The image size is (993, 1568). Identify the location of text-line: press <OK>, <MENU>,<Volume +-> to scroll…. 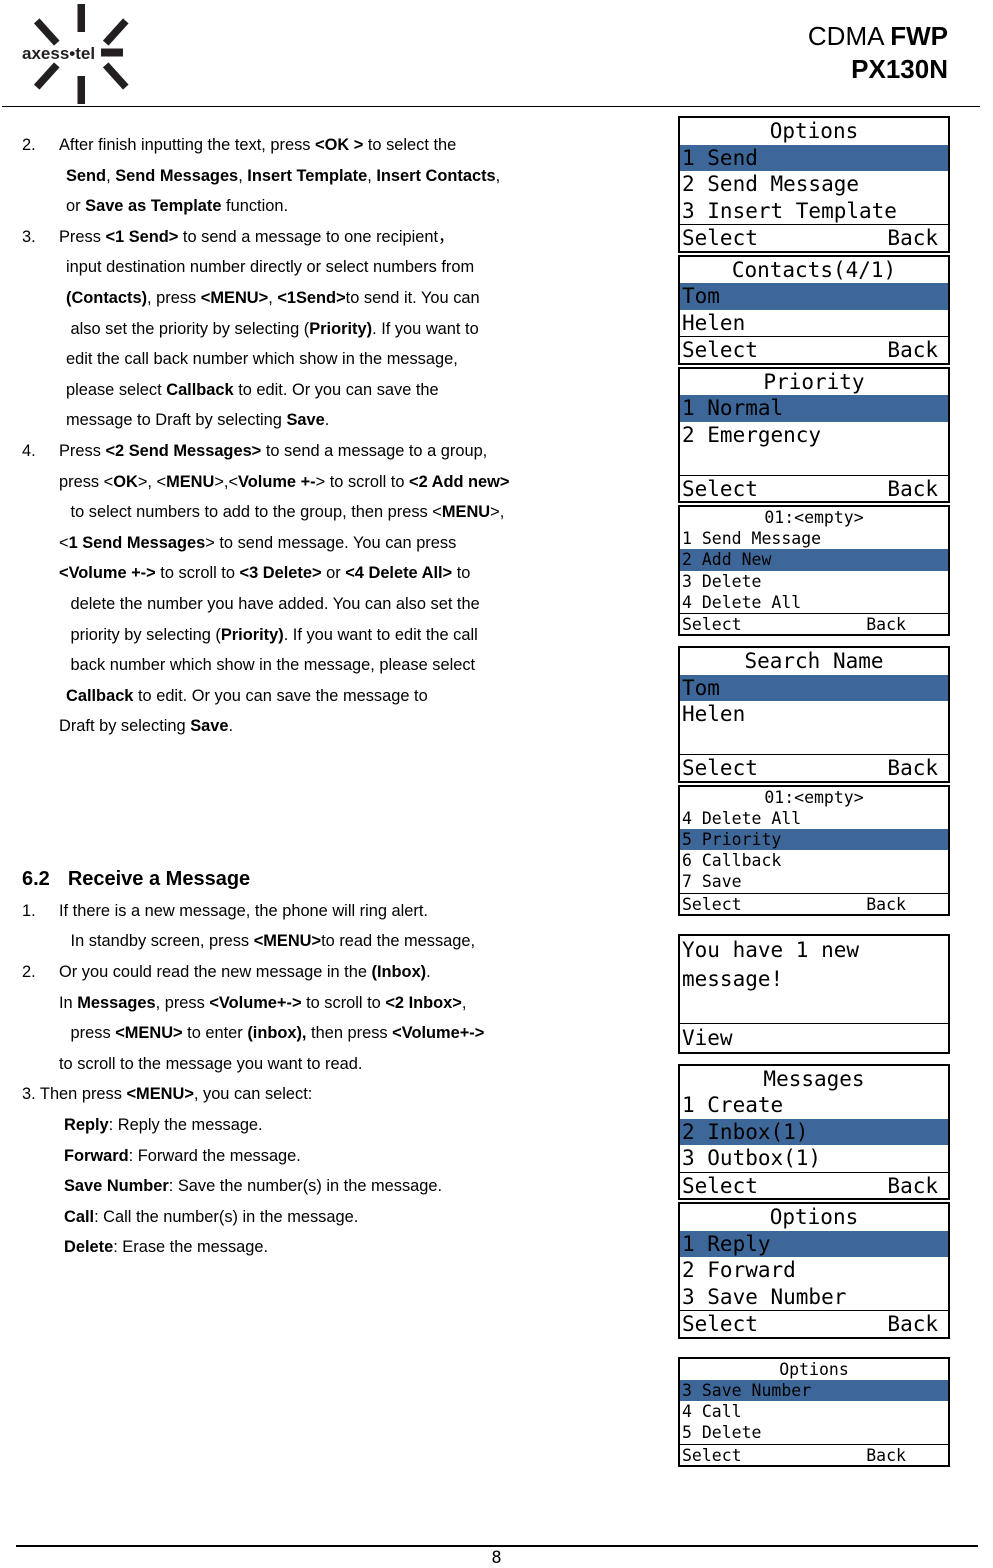
(284, 481).